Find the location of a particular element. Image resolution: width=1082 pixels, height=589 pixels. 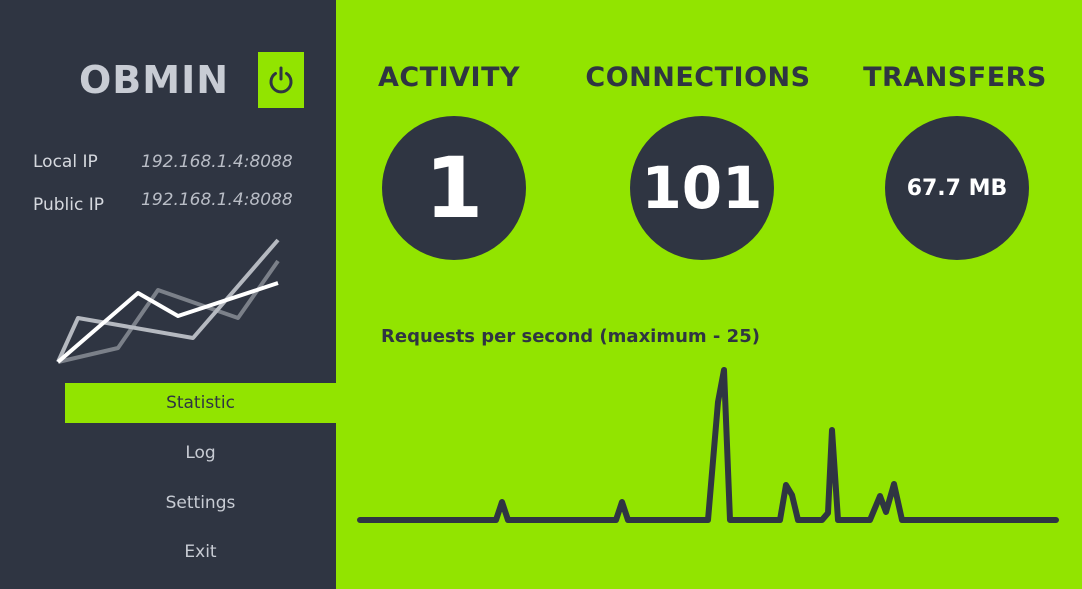

transfers-circle: 67.7 MB is located at coordinates (957, 188).